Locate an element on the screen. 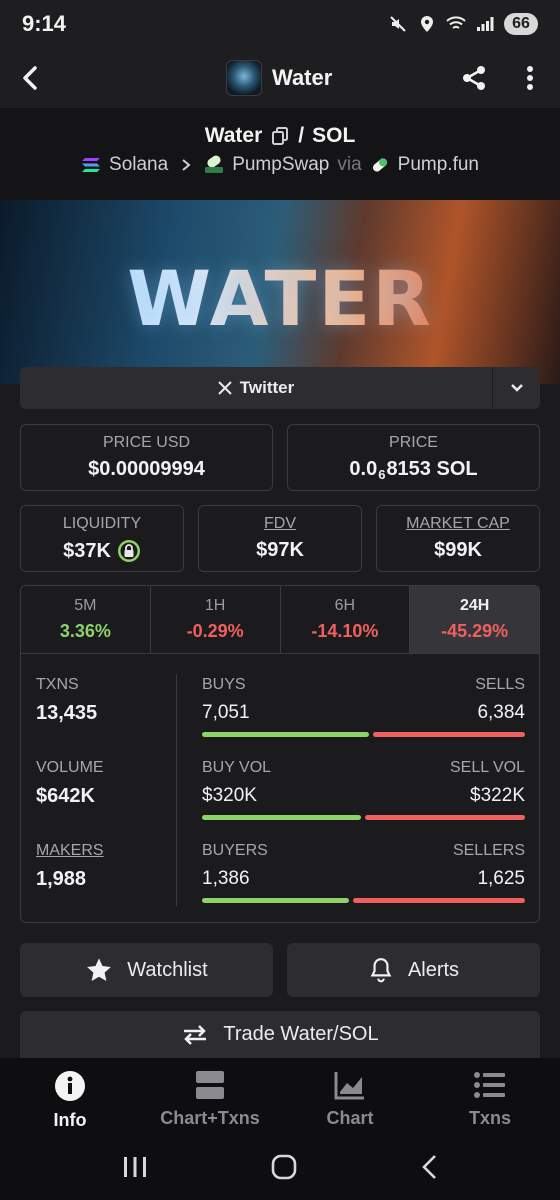 This screenshot has width=560, height=1200. txns-label: TXNS is located at coordinates (57, 684).